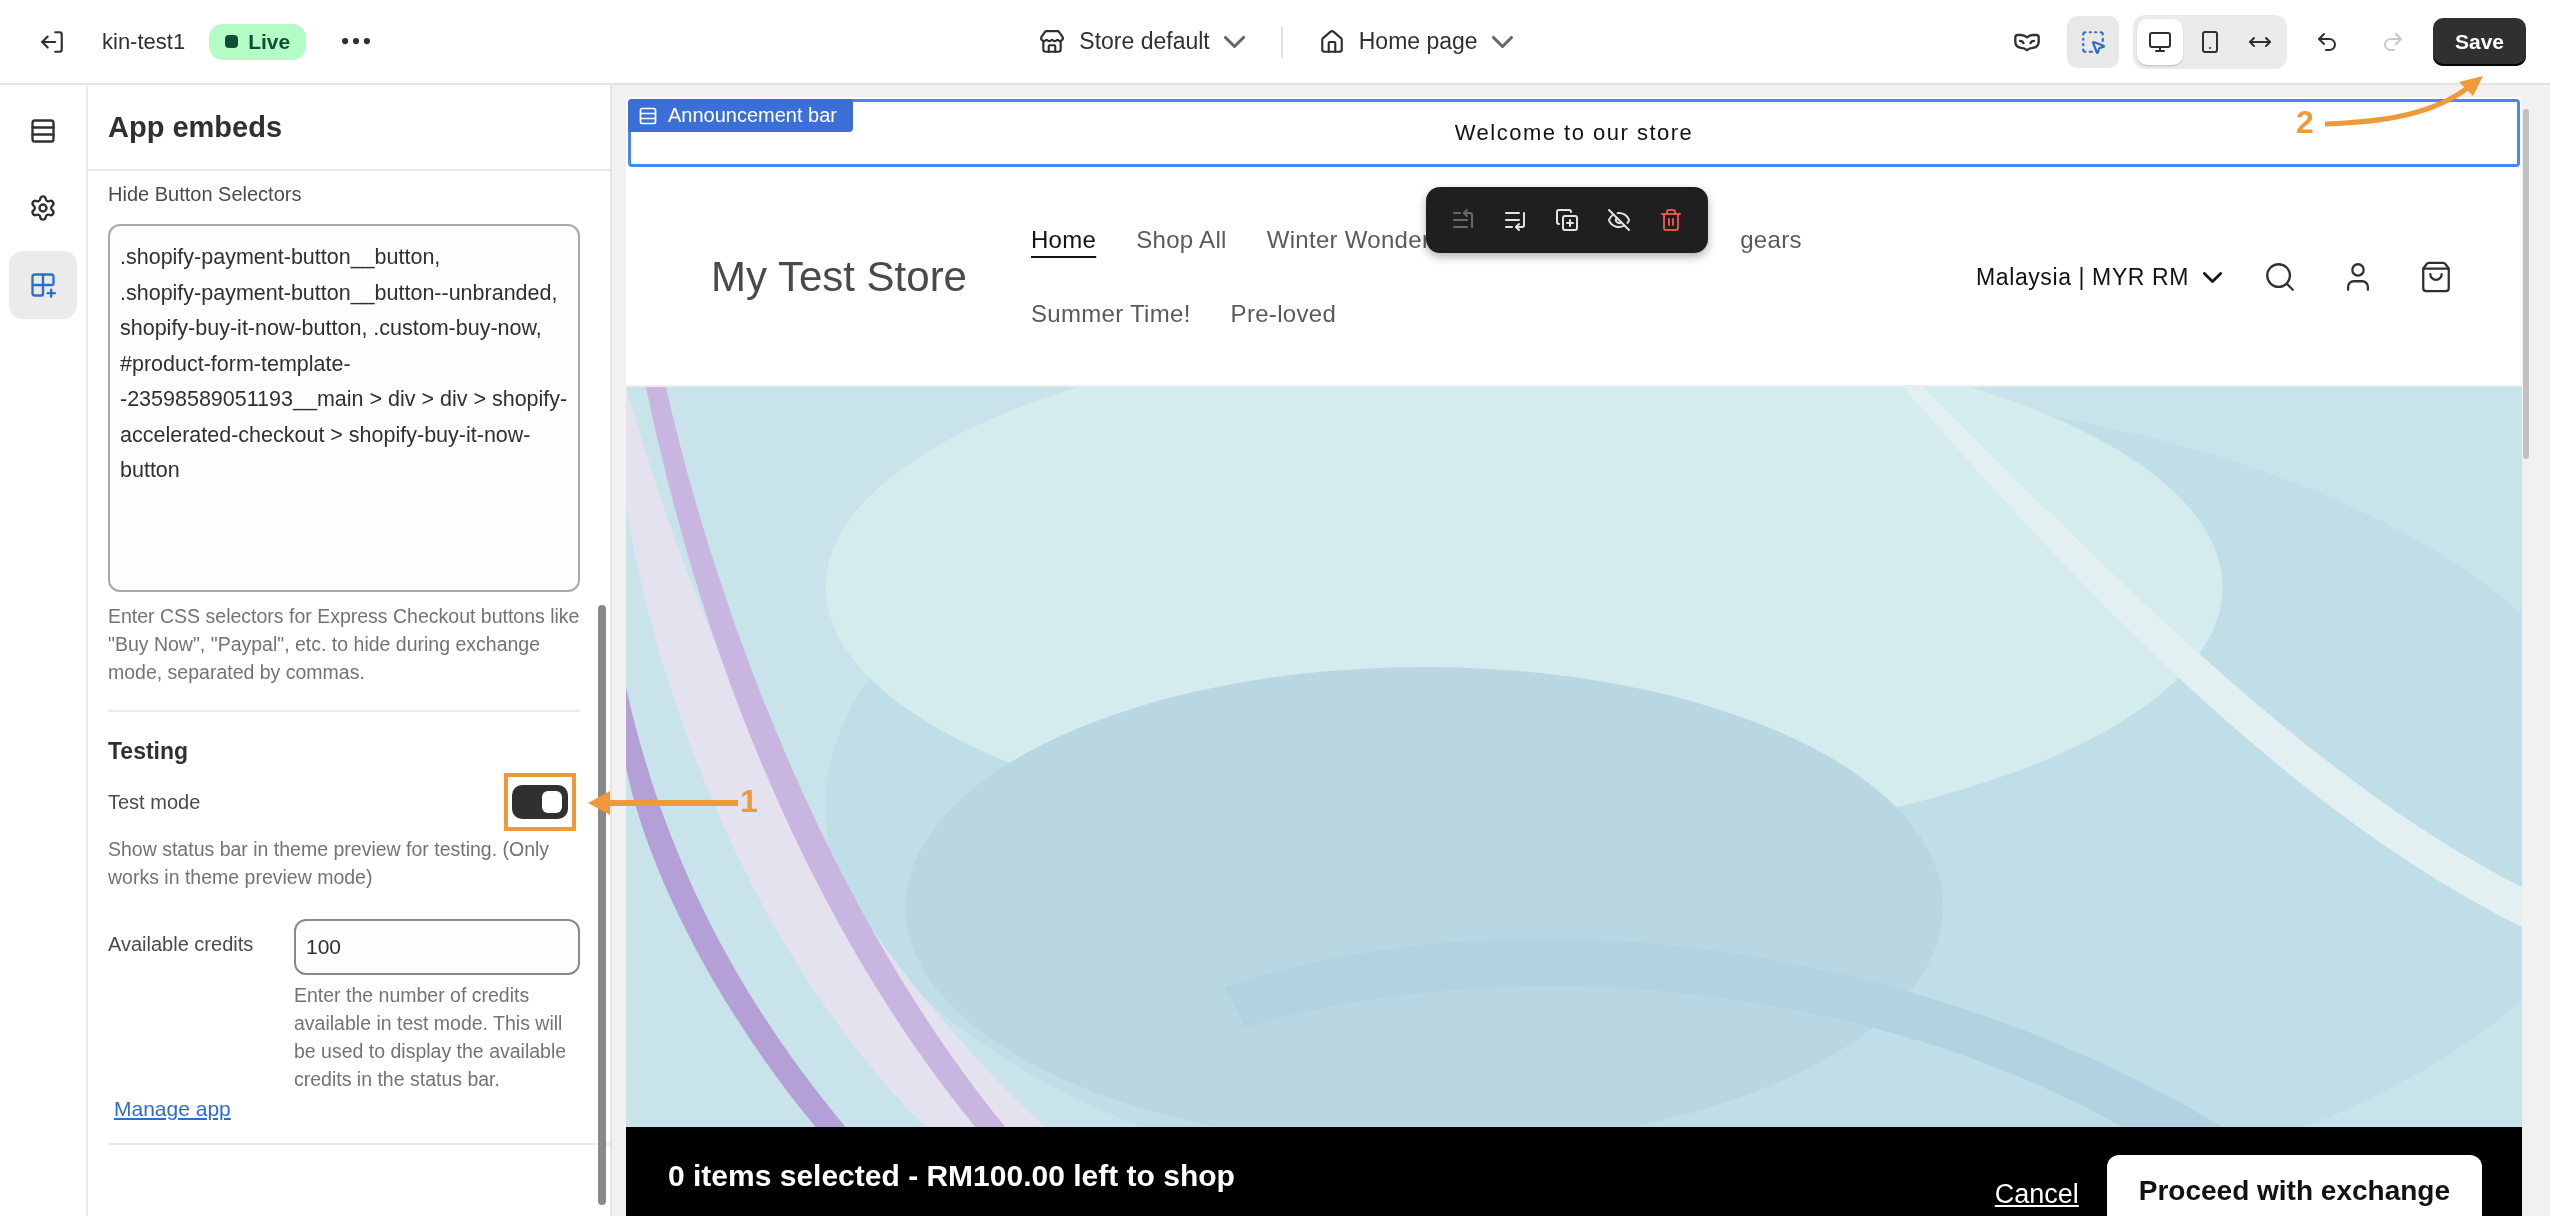 This screenshot has height=1216, width=2550. I want to click on field-label: Available credits, so click(181, 944).